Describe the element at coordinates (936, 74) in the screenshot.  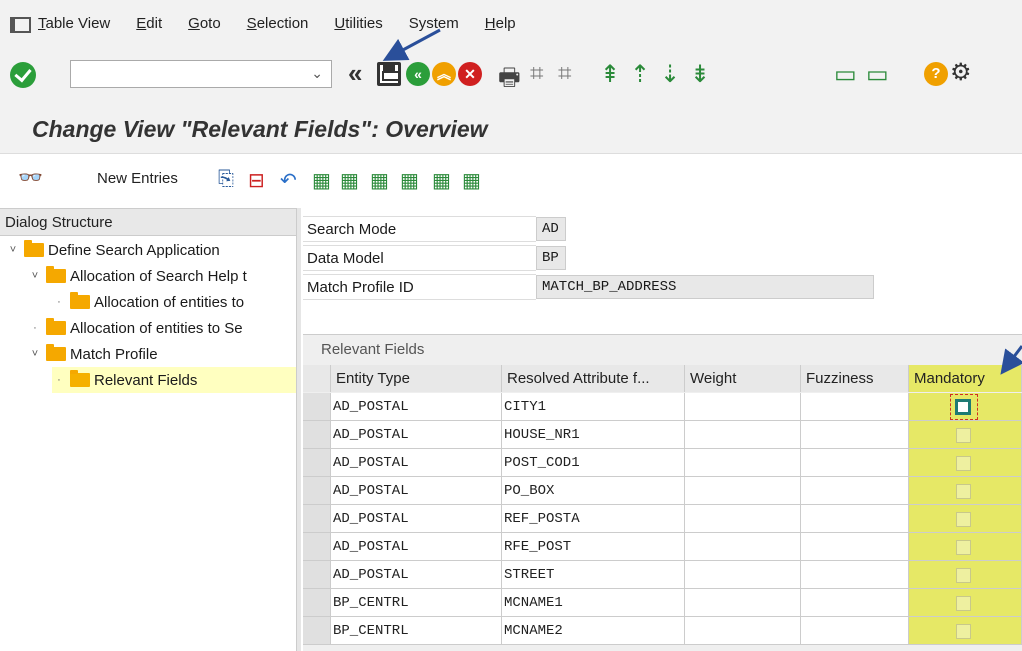
I see `help-icon: ?` at that location.